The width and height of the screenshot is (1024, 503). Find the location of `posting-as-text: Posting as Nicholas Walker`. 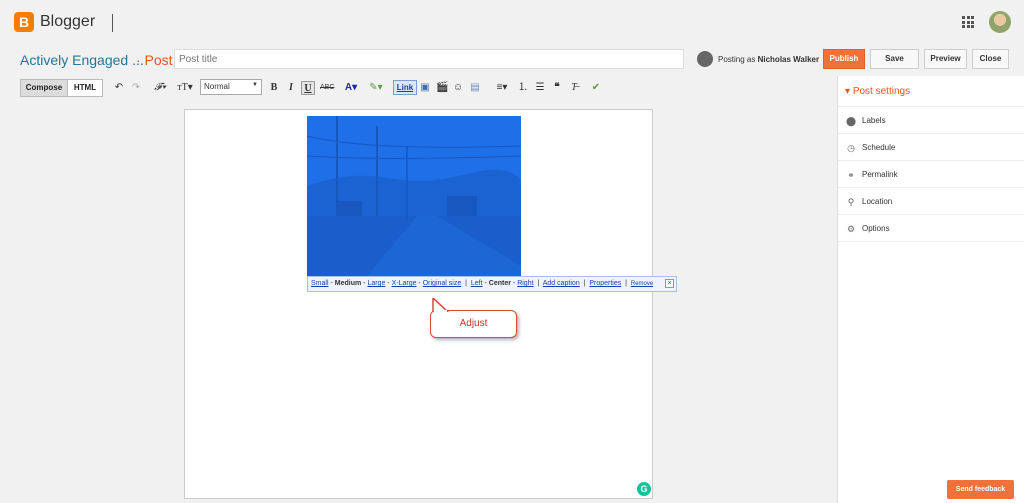

posting-as-text: Posting as Nicholas Walker is located at coordinates (768, 59).